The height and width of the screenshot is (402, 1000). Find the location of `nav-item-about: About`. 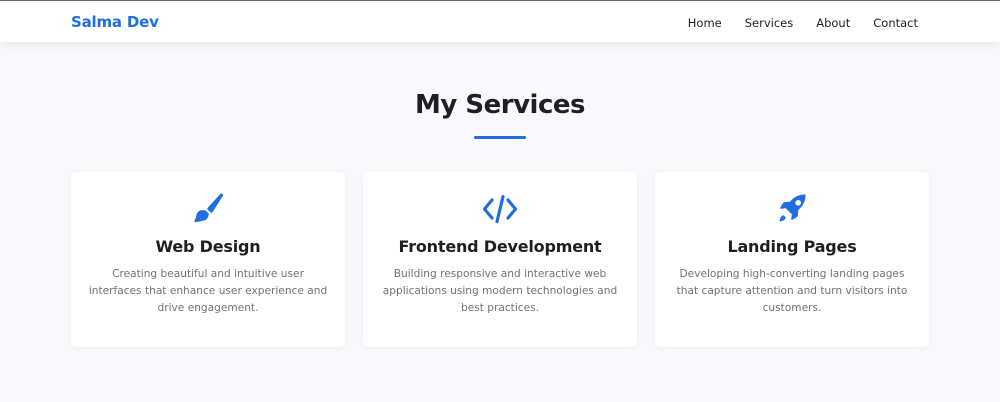

nav-item-about: About is located at coordinates (833, 21).